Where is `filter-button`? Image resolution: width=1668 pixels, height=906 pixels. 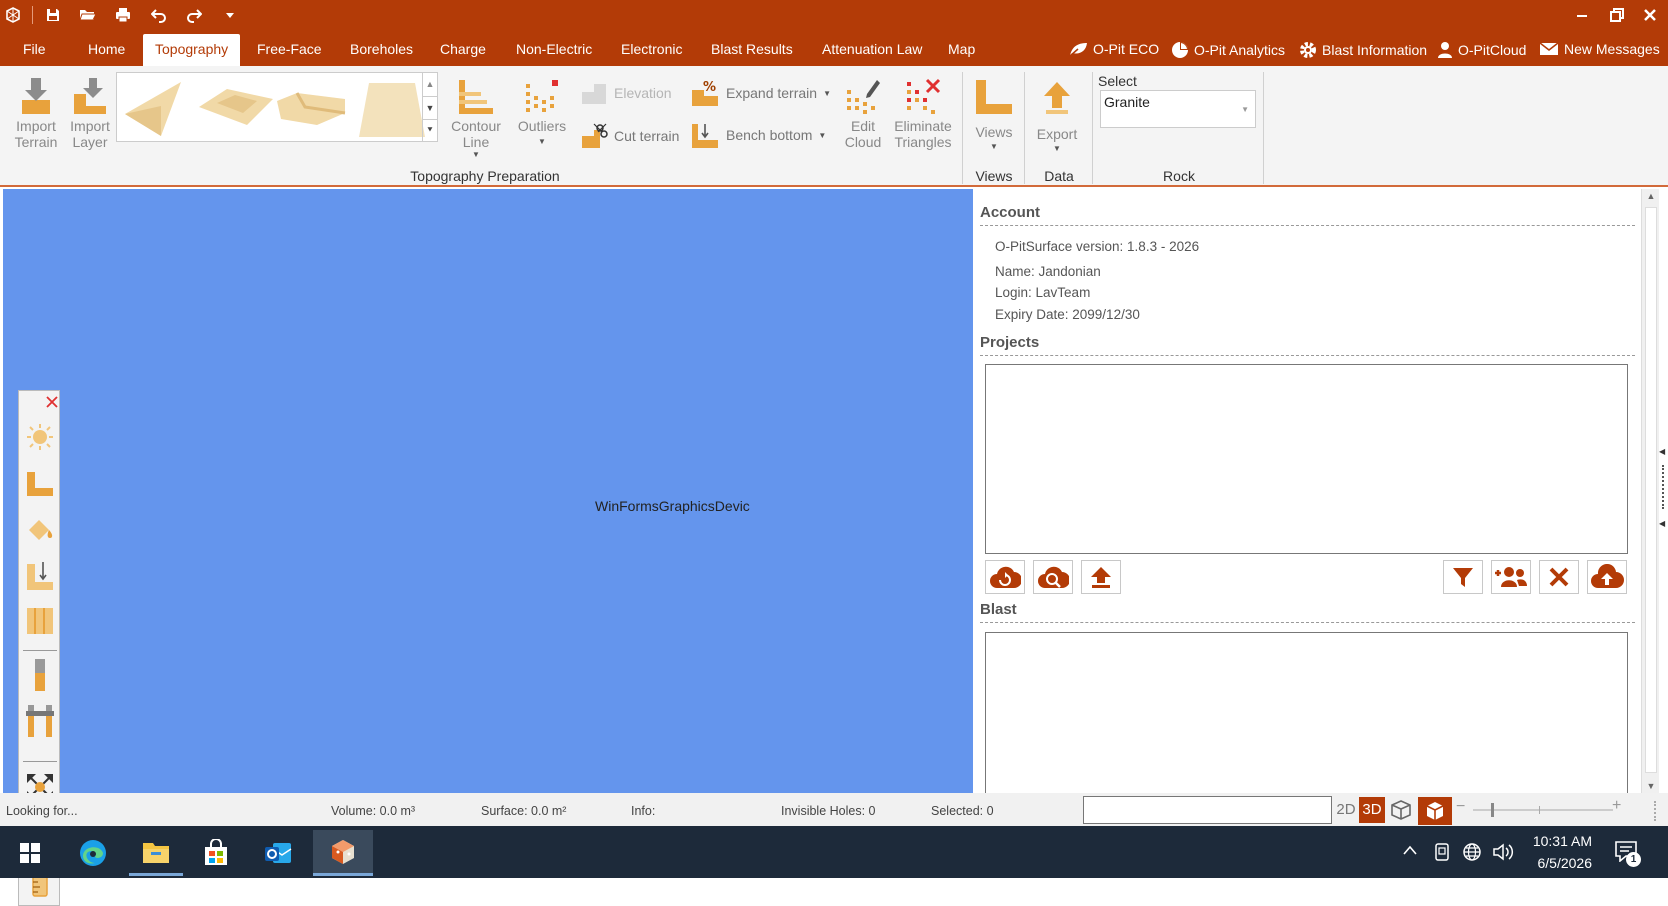
filter-button is located at coordinates (1463, 577).